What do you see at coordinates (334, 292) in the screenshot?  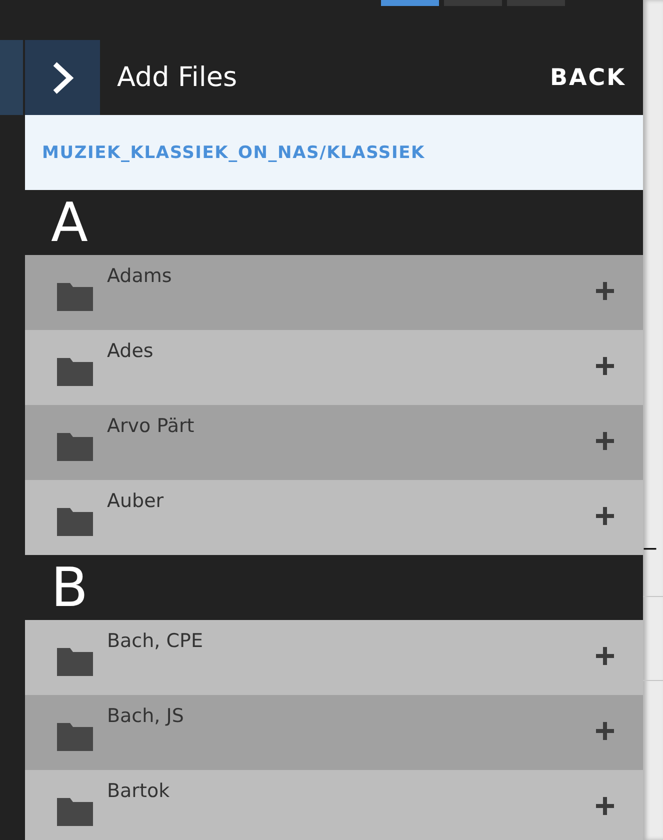 I see `folder-row: Adams` at bounding box center [334, 292].